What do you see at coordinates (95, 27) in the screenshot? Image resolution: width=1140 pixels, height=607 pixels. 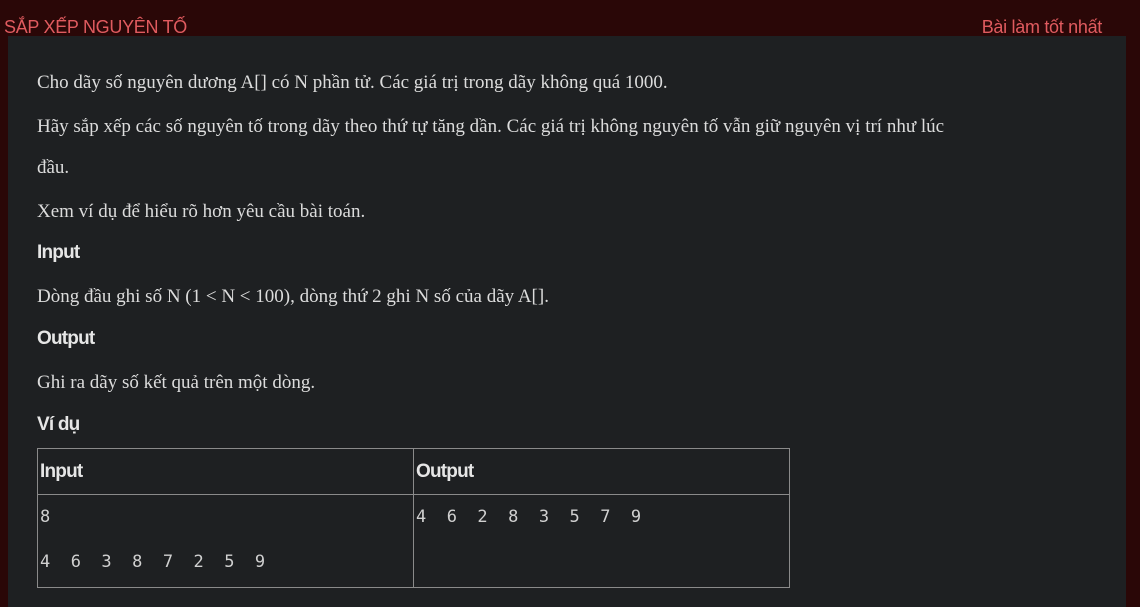 I see `problem-title: SẮP XẾP NGUYÊN TỐ` at bounding box center [95, 27].